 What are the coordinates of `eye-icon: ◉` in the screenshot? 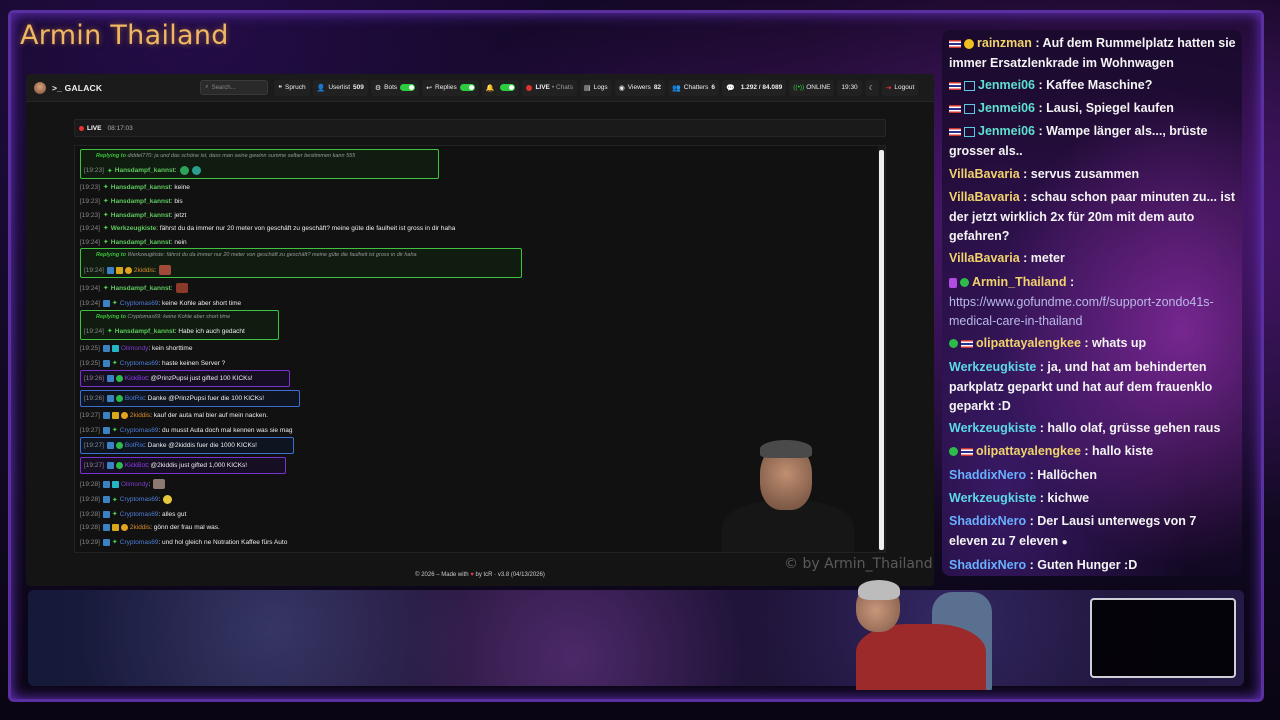 It's located at (621, 88).